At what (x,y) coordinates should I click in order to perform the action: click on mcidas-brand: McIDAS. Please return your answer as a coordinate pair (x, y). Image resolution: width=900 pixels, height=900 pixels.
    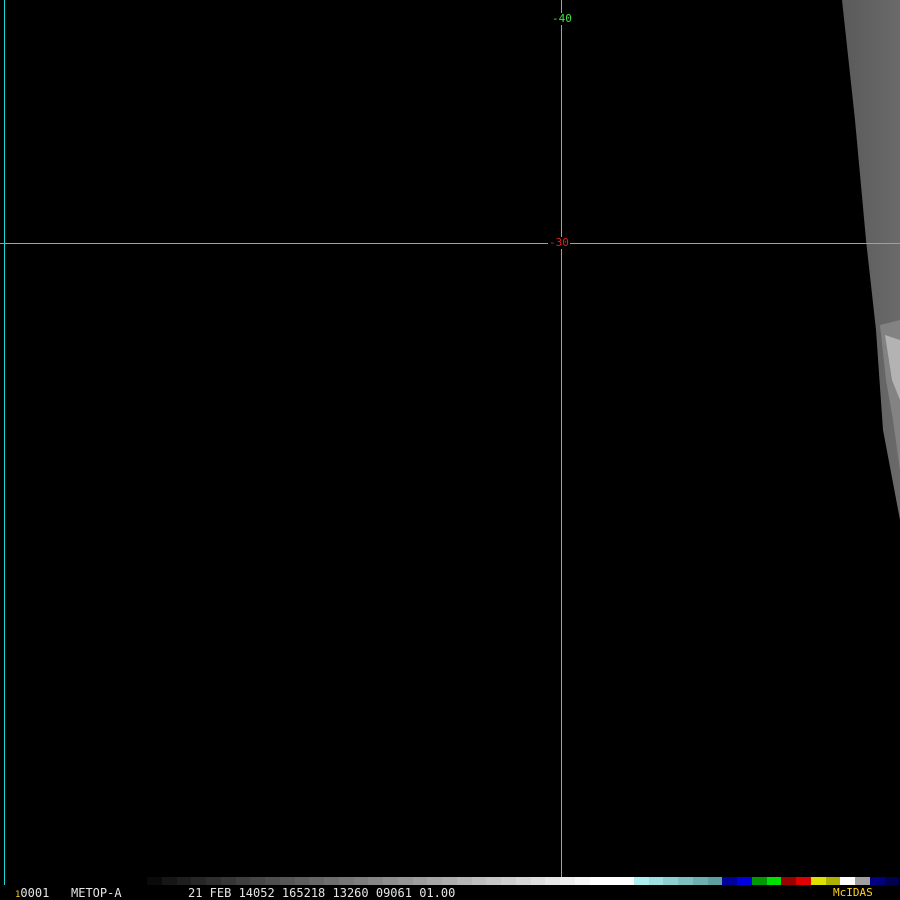
    Looking at the image, I should click on (853, 892).